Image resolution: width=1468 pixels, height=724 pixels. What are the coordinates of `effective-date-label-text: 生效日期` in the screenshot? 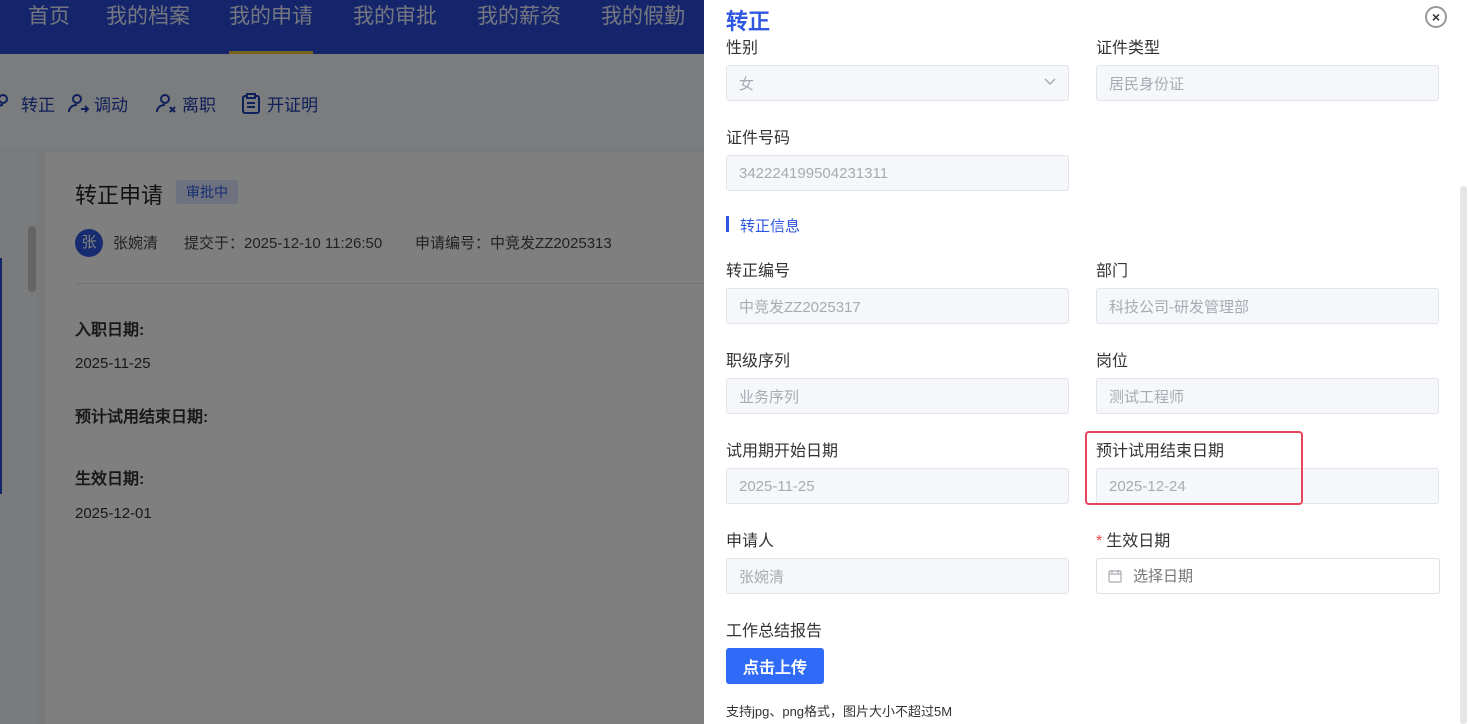 It's located at (1138, 541).